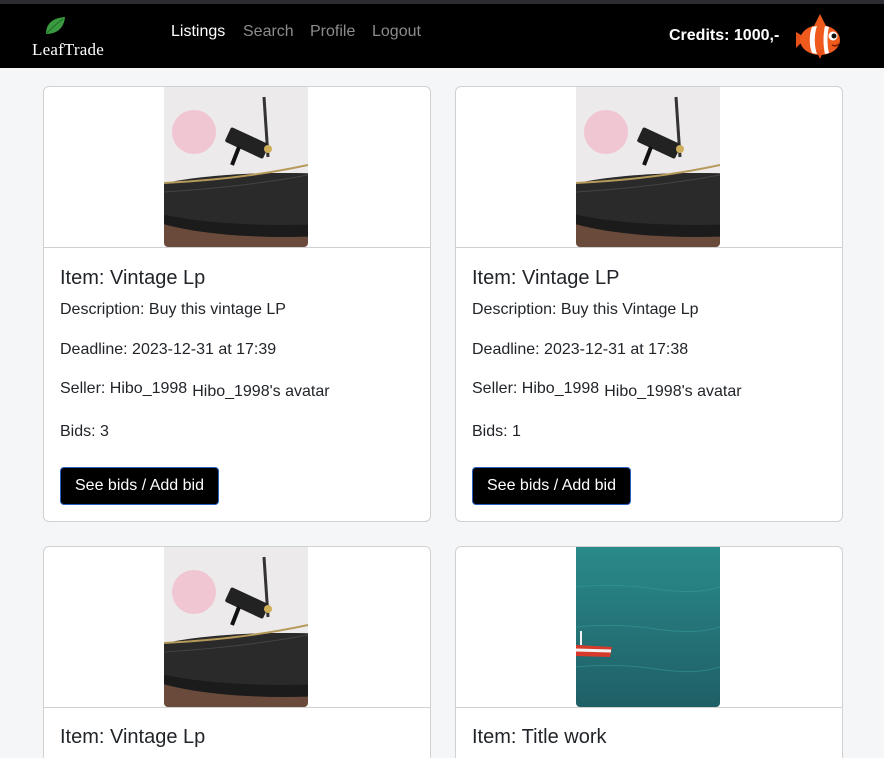  What do you see at coordinates (396, 32) in the screenshot?
I see `nav-logout: Logout` at bounding box center [396, 32].